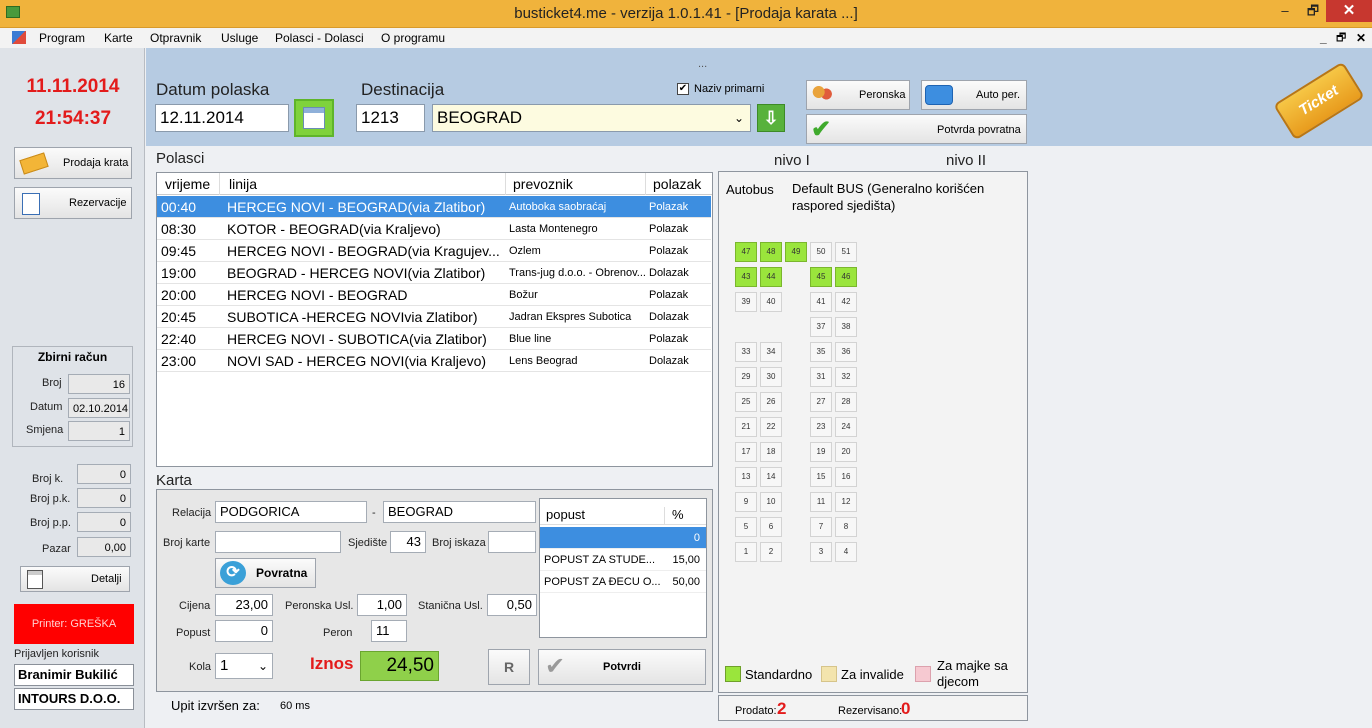  Describe the element at coordinates (846, 352) in the screenshot. I see `seat-36: 36` at that location.